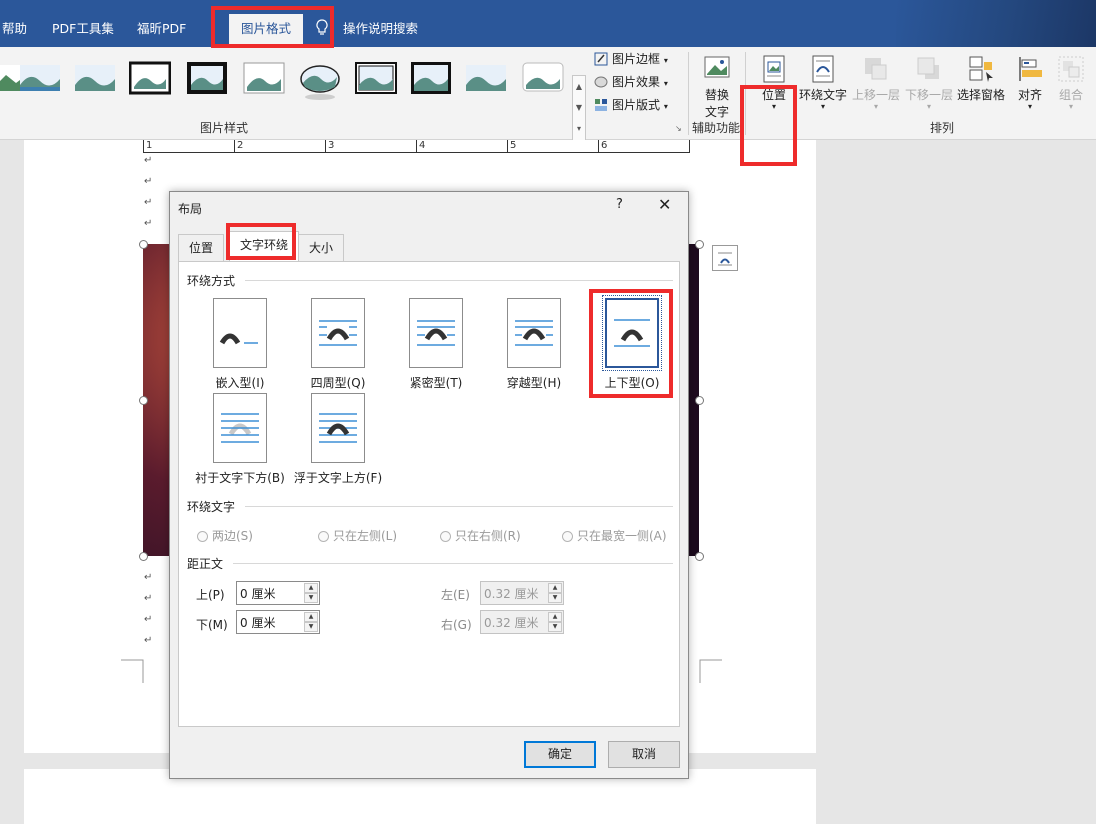 The image size is (1096, 824). What do you see at coordinates (338, 439) in the screenshot?
I see `wrap-option-in-front-of-text: 浮于文字上方(F)` at bounding box center [338, 439].